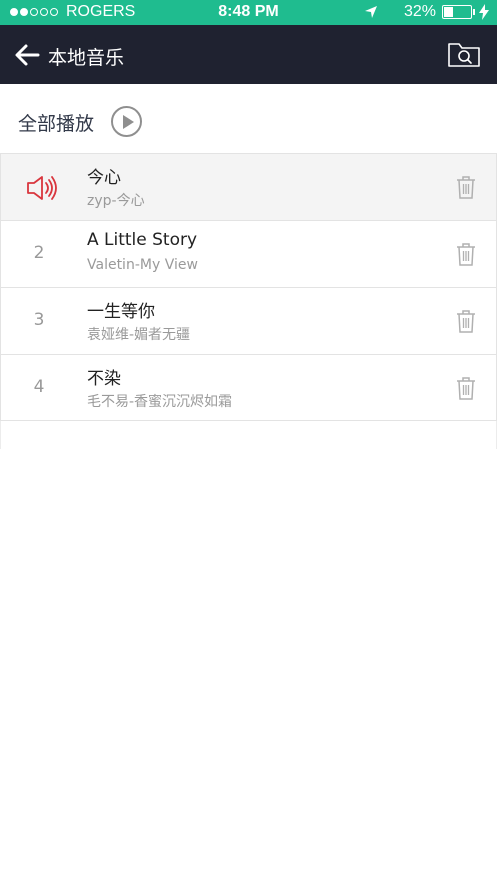 The width and height of the screenshot is (497, 883). What do you see at coordinates (116, 201) in the screenshot?
I see `song-artist-album: zyp-今心` at bounding box center [116, 201].